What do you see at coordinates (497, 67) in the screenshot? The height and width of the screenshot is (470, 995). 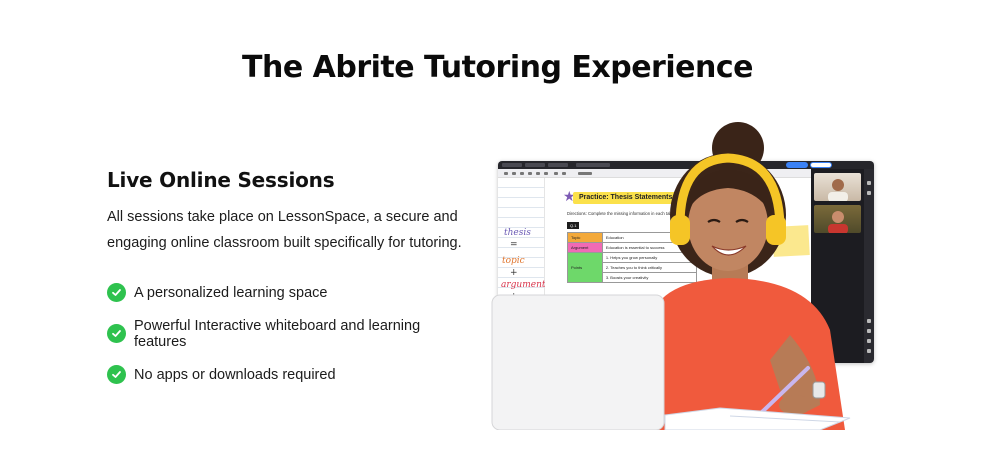 I see `page-title: The Abrite Tutoring Experience` at bounding box center [497, 67].